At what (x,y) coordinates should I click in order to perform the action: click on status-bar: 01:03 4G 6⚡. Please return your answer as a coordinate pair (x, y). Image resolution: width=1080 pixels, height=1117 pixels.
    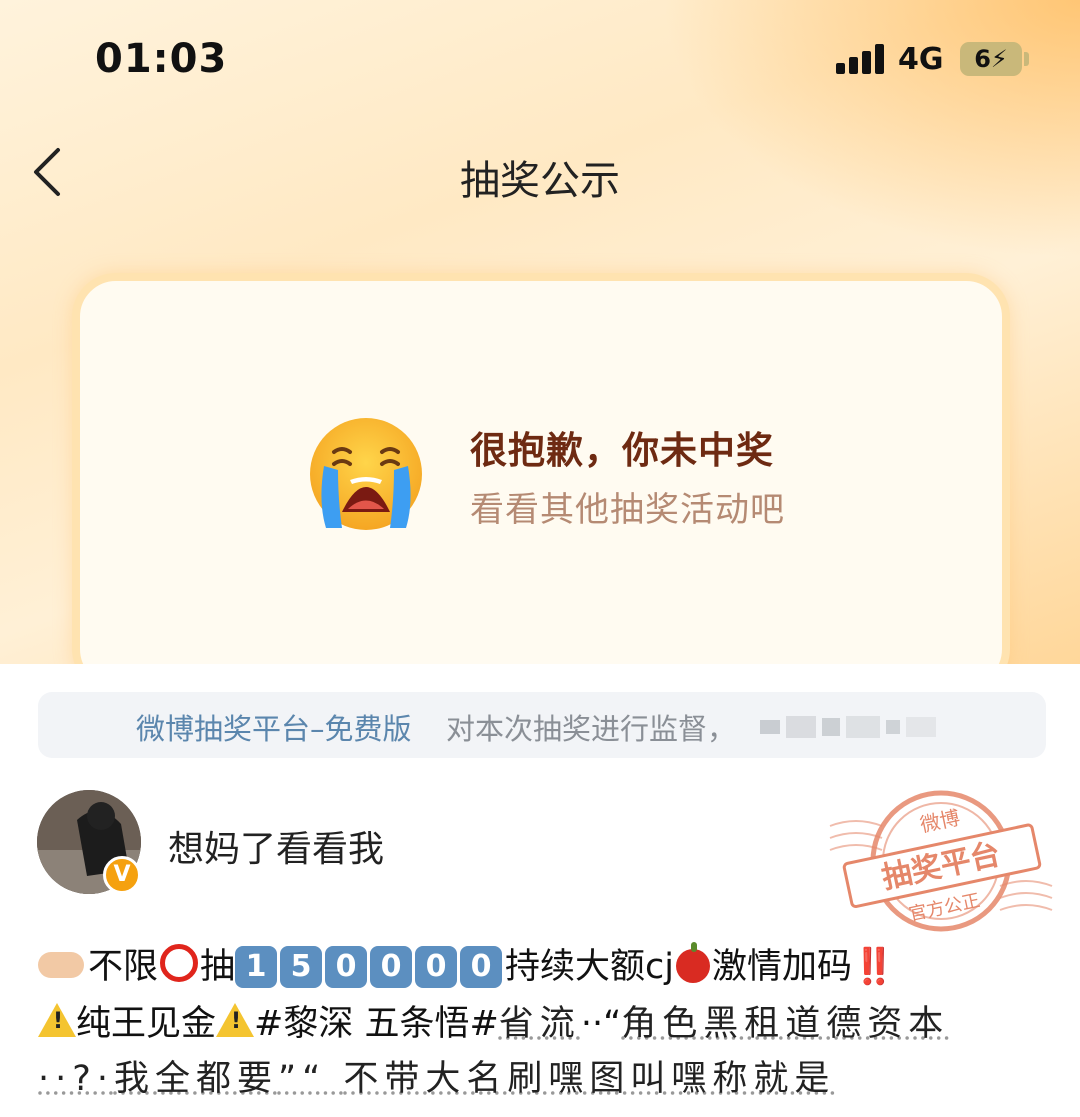
    Looking at the image, I should click on (540, 60).